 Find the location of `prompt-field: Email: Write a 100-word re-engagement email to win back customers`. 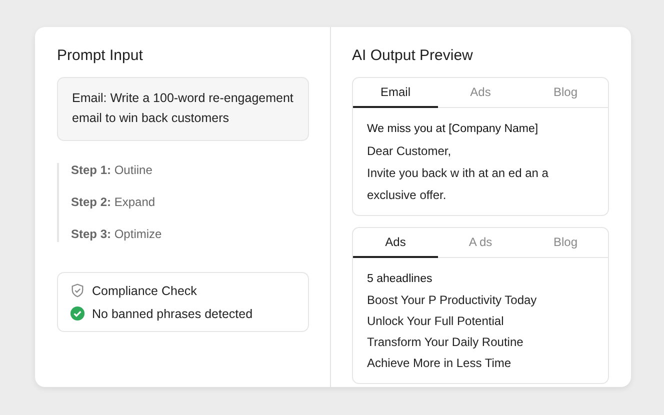

prompt-field: Email: Write a 100-word re-engagement email to win back customers is located at coordinates (183, 109).